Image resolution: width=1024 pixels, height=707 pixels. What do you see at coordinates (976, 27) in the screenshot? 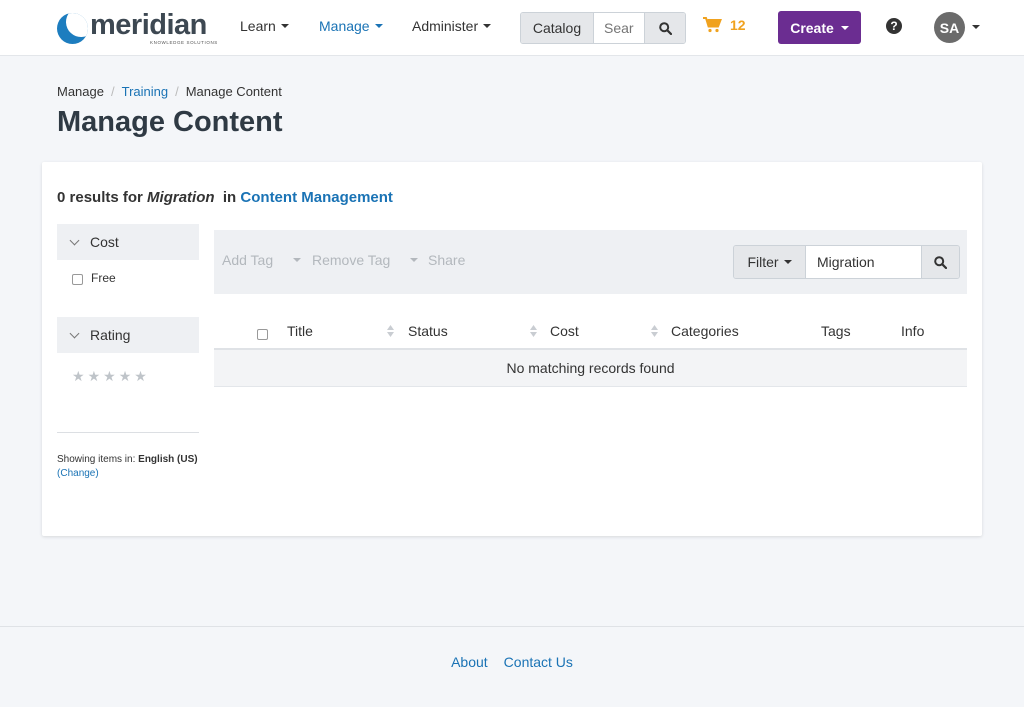
I see `user-menu-chevron-icon` at bounding box center [976, 27].